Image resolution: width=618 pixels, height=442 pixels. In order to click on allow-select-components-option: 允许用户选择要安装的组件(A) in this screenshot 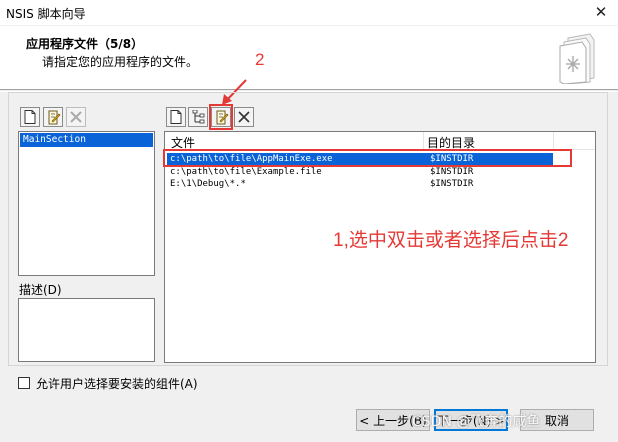, I will do `click(108, 383)`.